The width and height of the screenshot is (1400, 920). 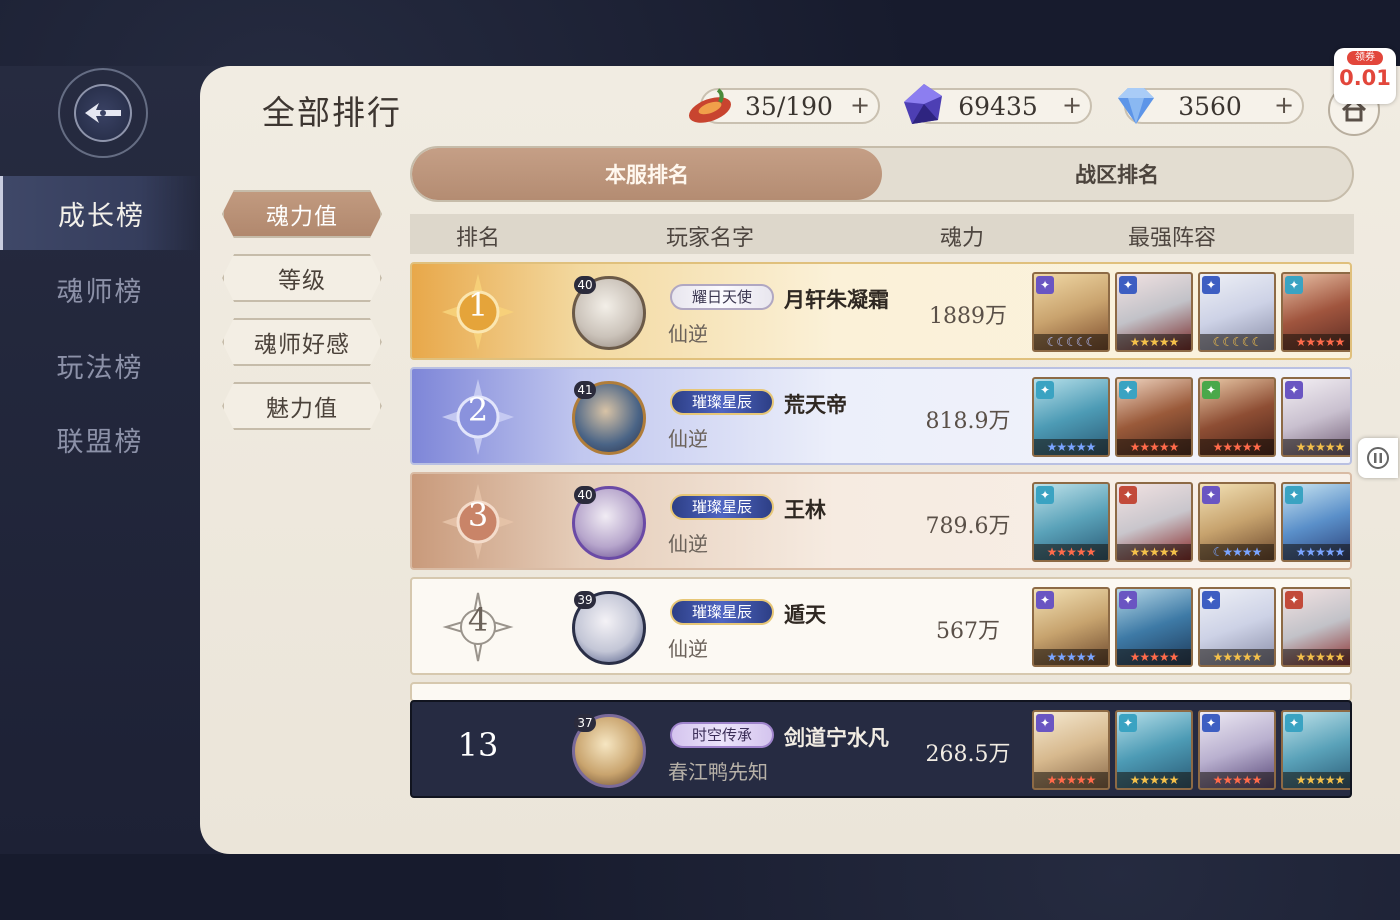 I want to click on player-power: 268.5万, so click(x=968, y=754).